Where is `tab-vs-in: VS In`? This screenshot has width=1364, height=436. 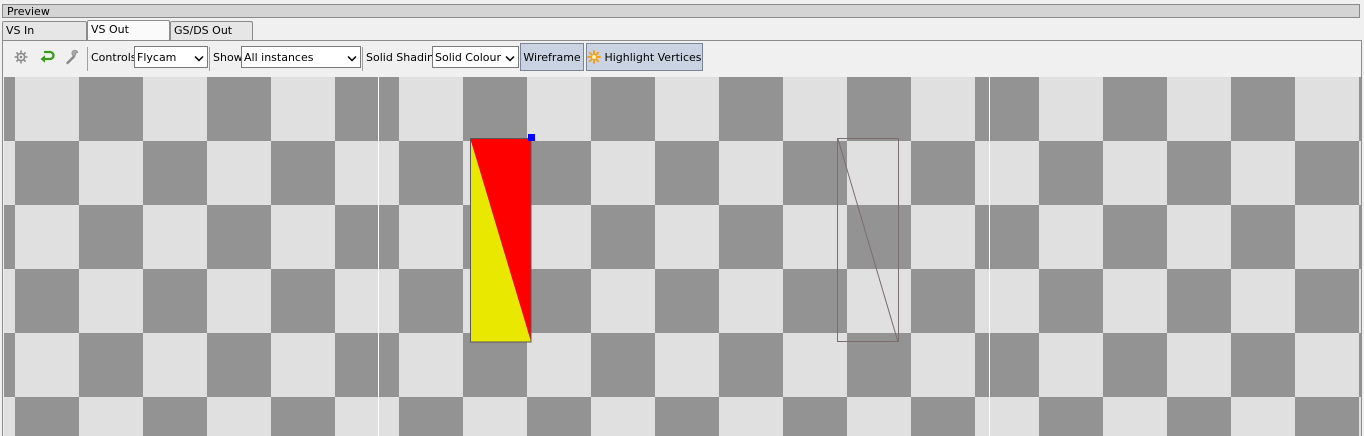
tab-vs-in: VS In is located at coordinates (44, 31).